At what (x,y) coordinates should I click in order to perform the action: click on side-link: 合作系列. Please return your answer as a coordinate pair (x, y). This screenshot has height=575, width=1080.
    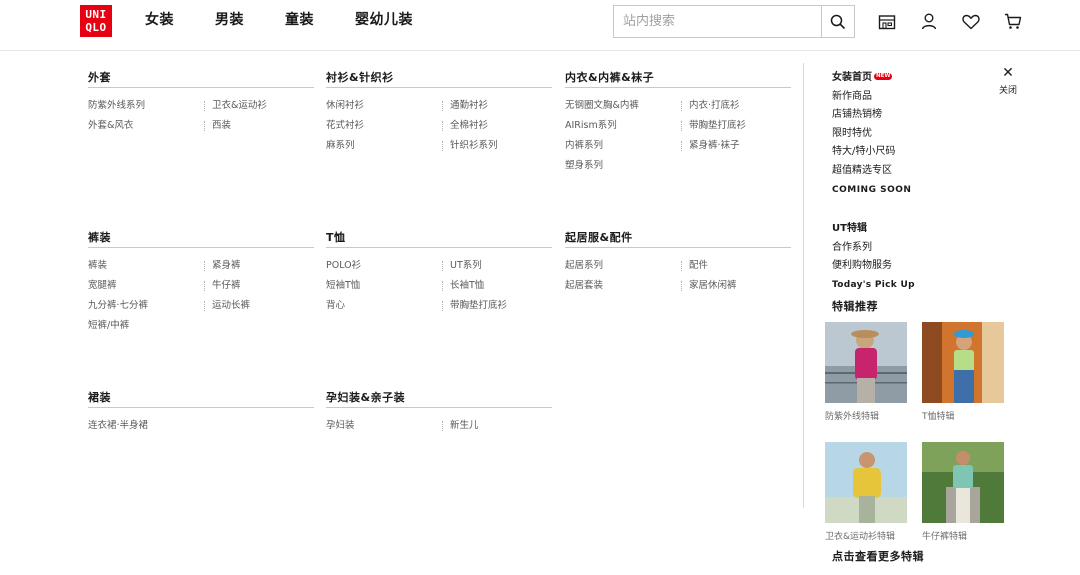
    Looking at the image, I should click on (873, 250).